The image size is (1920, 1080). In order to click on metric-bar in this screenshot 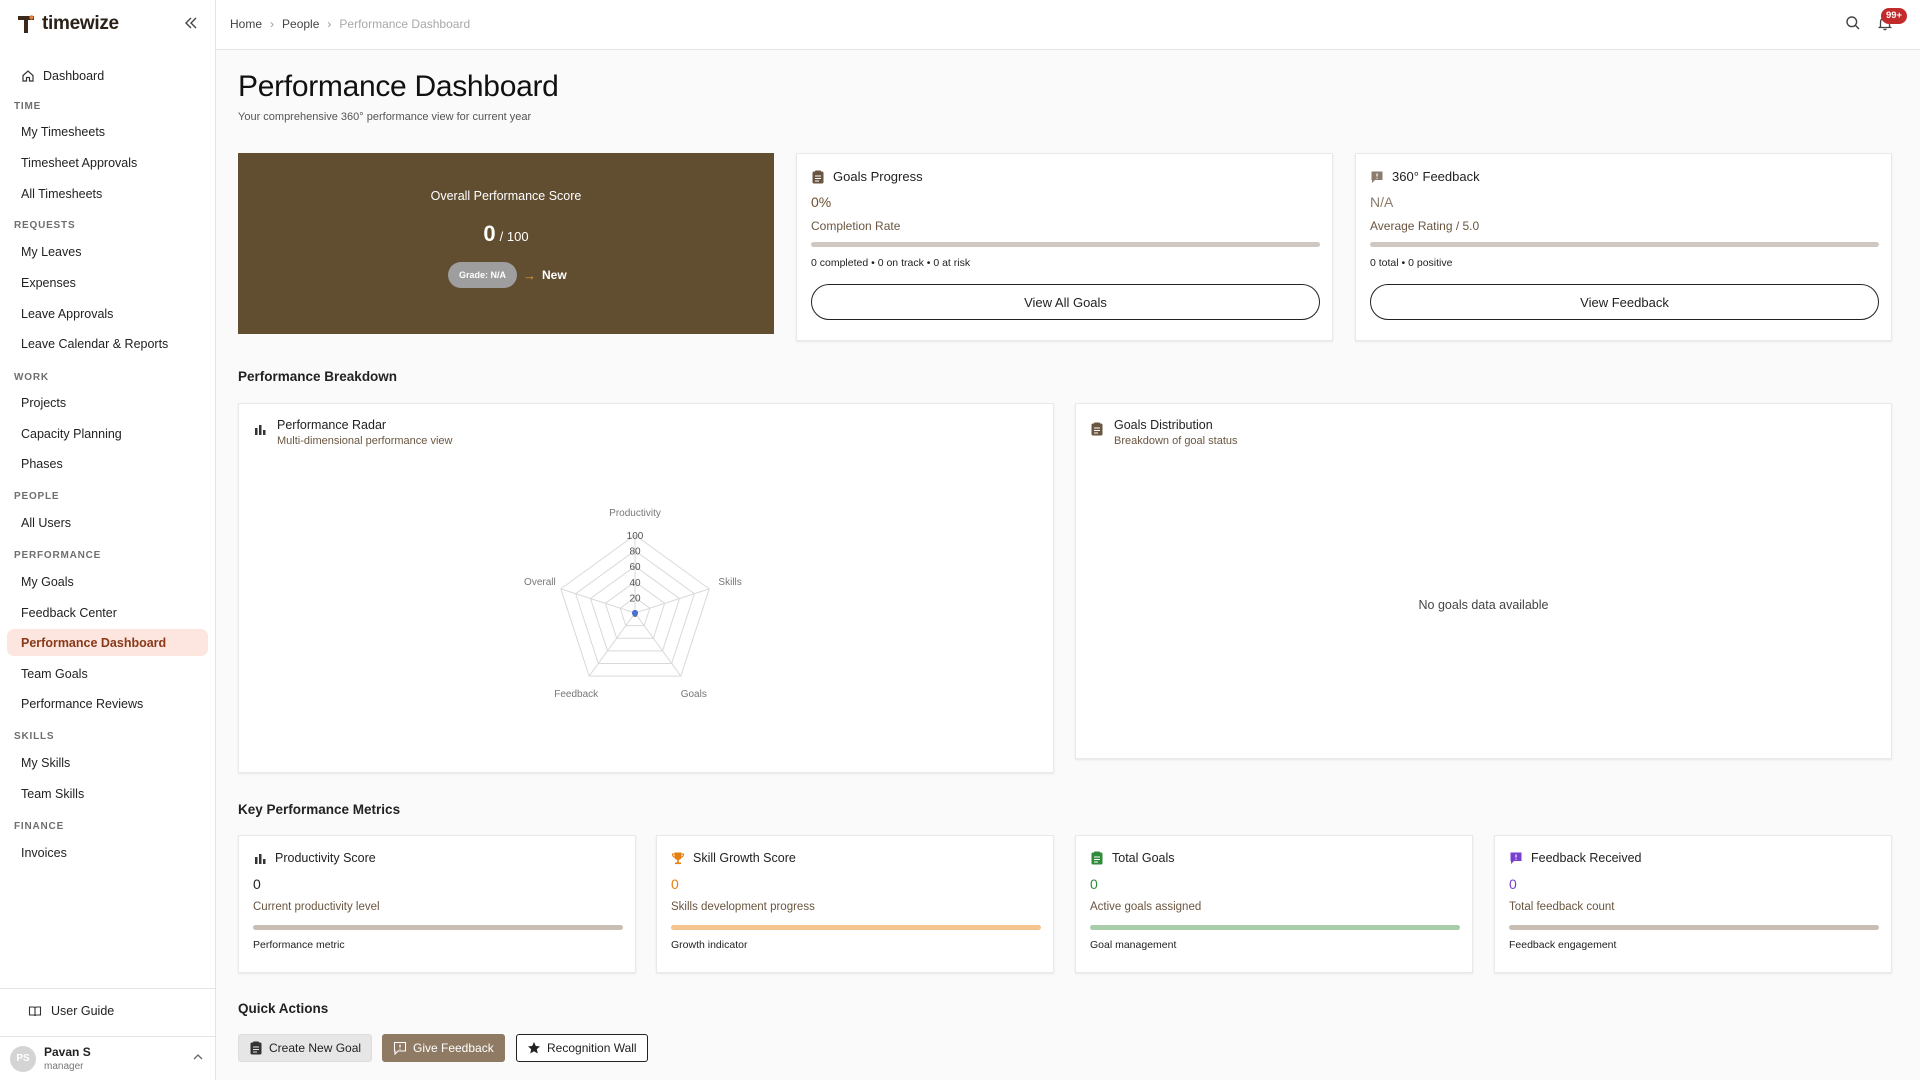, I will do `click(1694, 927)`.